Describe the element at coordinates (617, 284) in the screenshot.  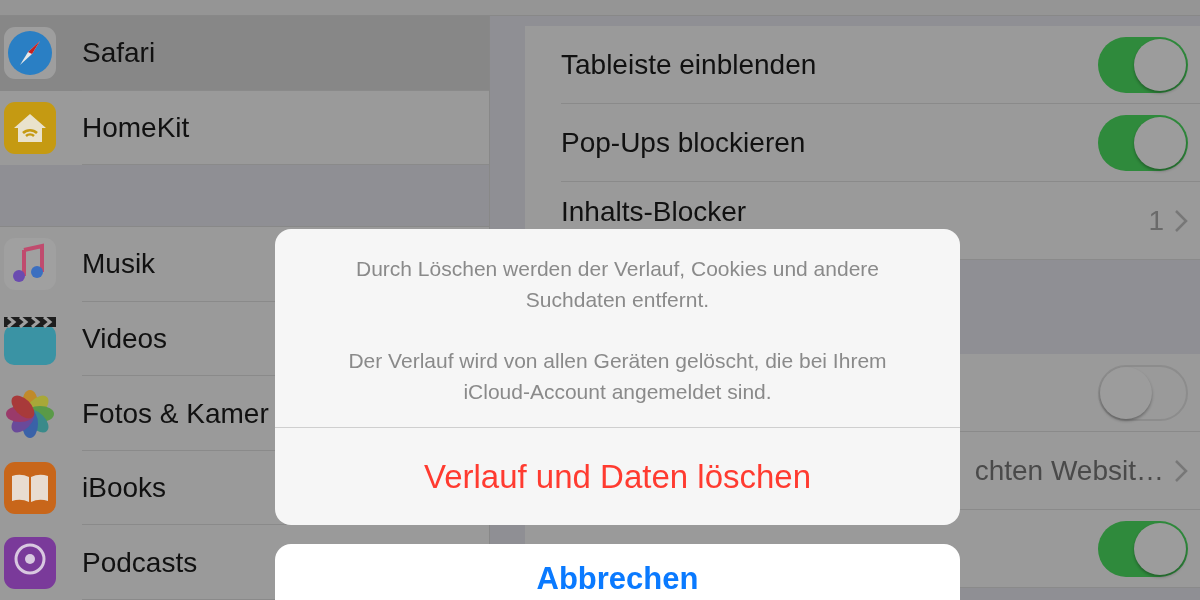
I see `sheet-message: Durch Löschen werden der Verlauf, Cookies und andere Suchdaten entfernt.` at that location.